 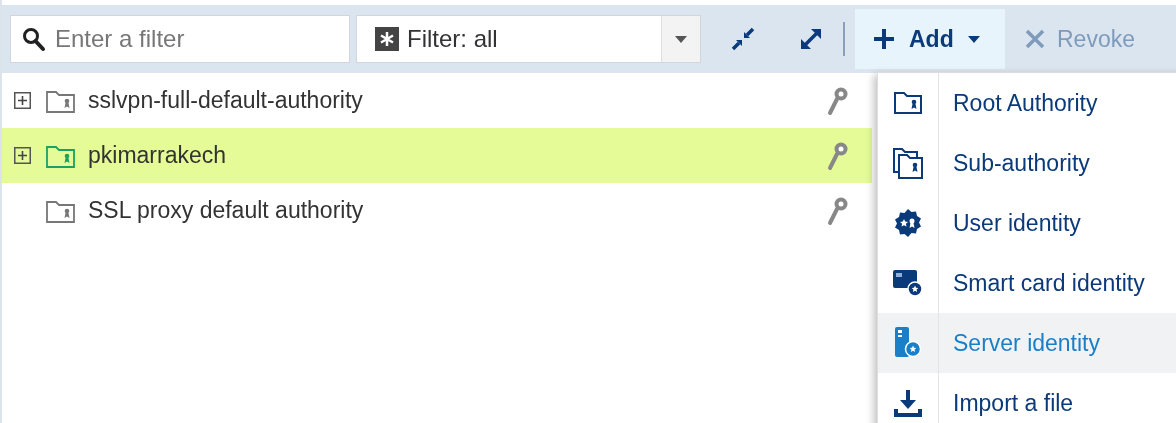 What do you see at coordinates (811, 39) in the screenshot?
I see `expand-icon` at bounding box center [811, 39].